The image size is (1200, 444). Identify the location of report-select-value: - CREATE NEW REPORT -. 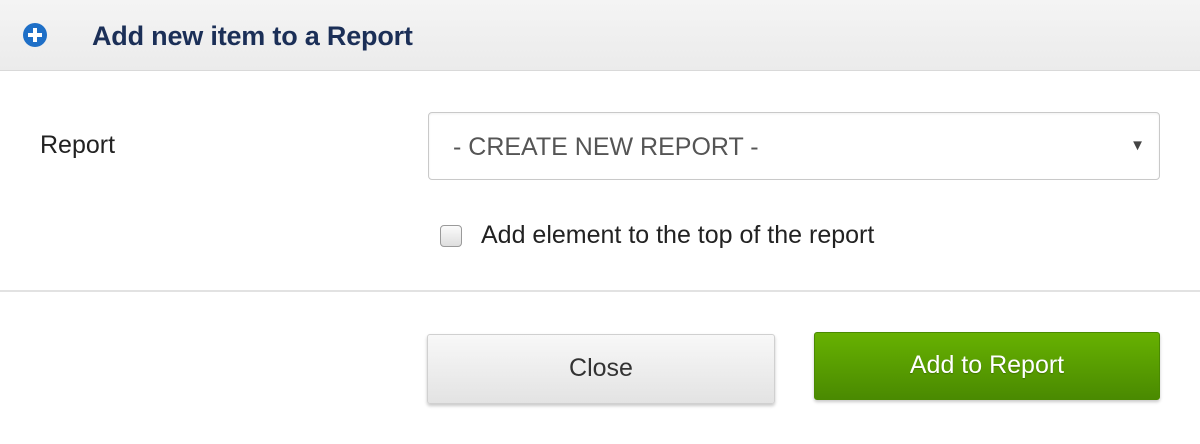
(606, 147).